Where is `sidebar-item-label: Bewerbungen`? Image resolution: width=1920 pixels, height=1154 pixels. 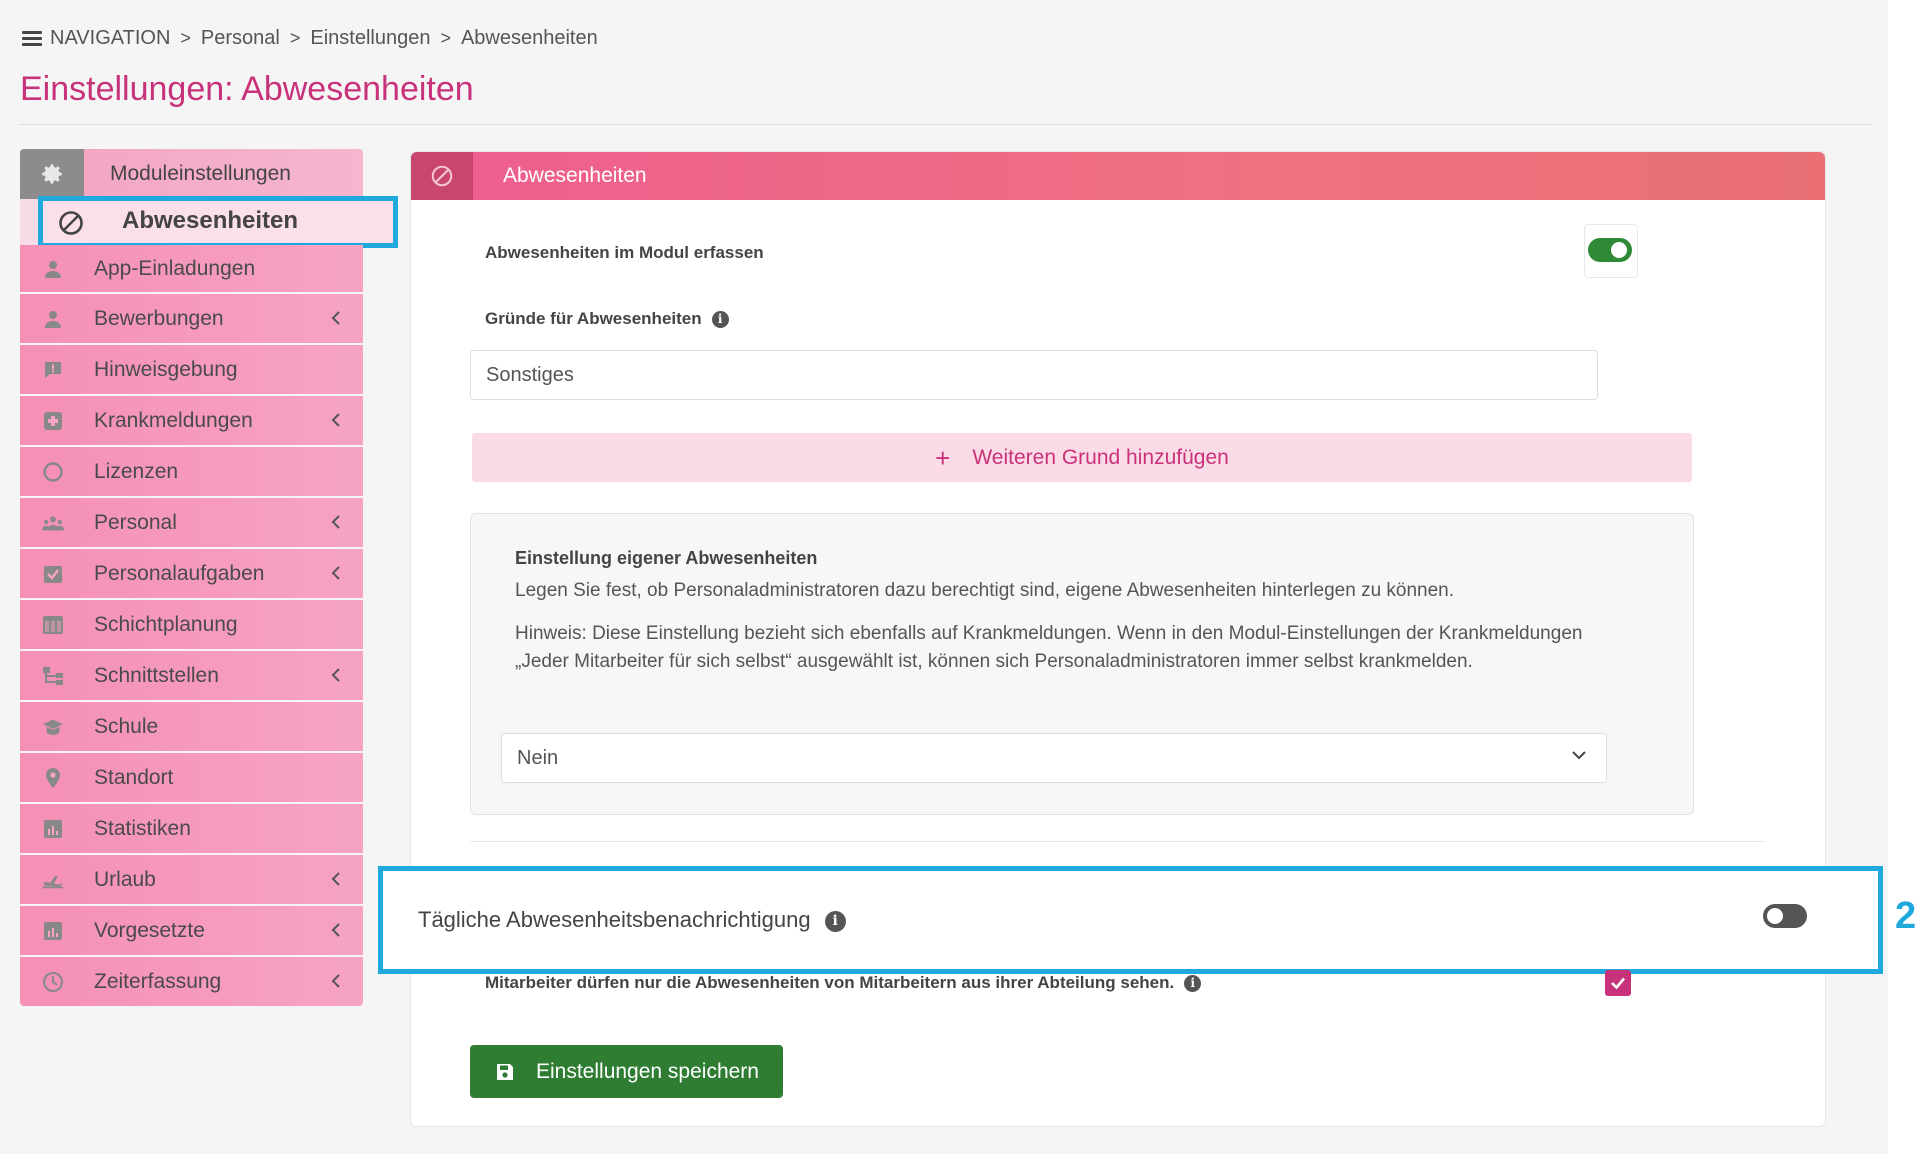 sidebar-item-label: Bewerbungen is located at coordinates (159, 318).